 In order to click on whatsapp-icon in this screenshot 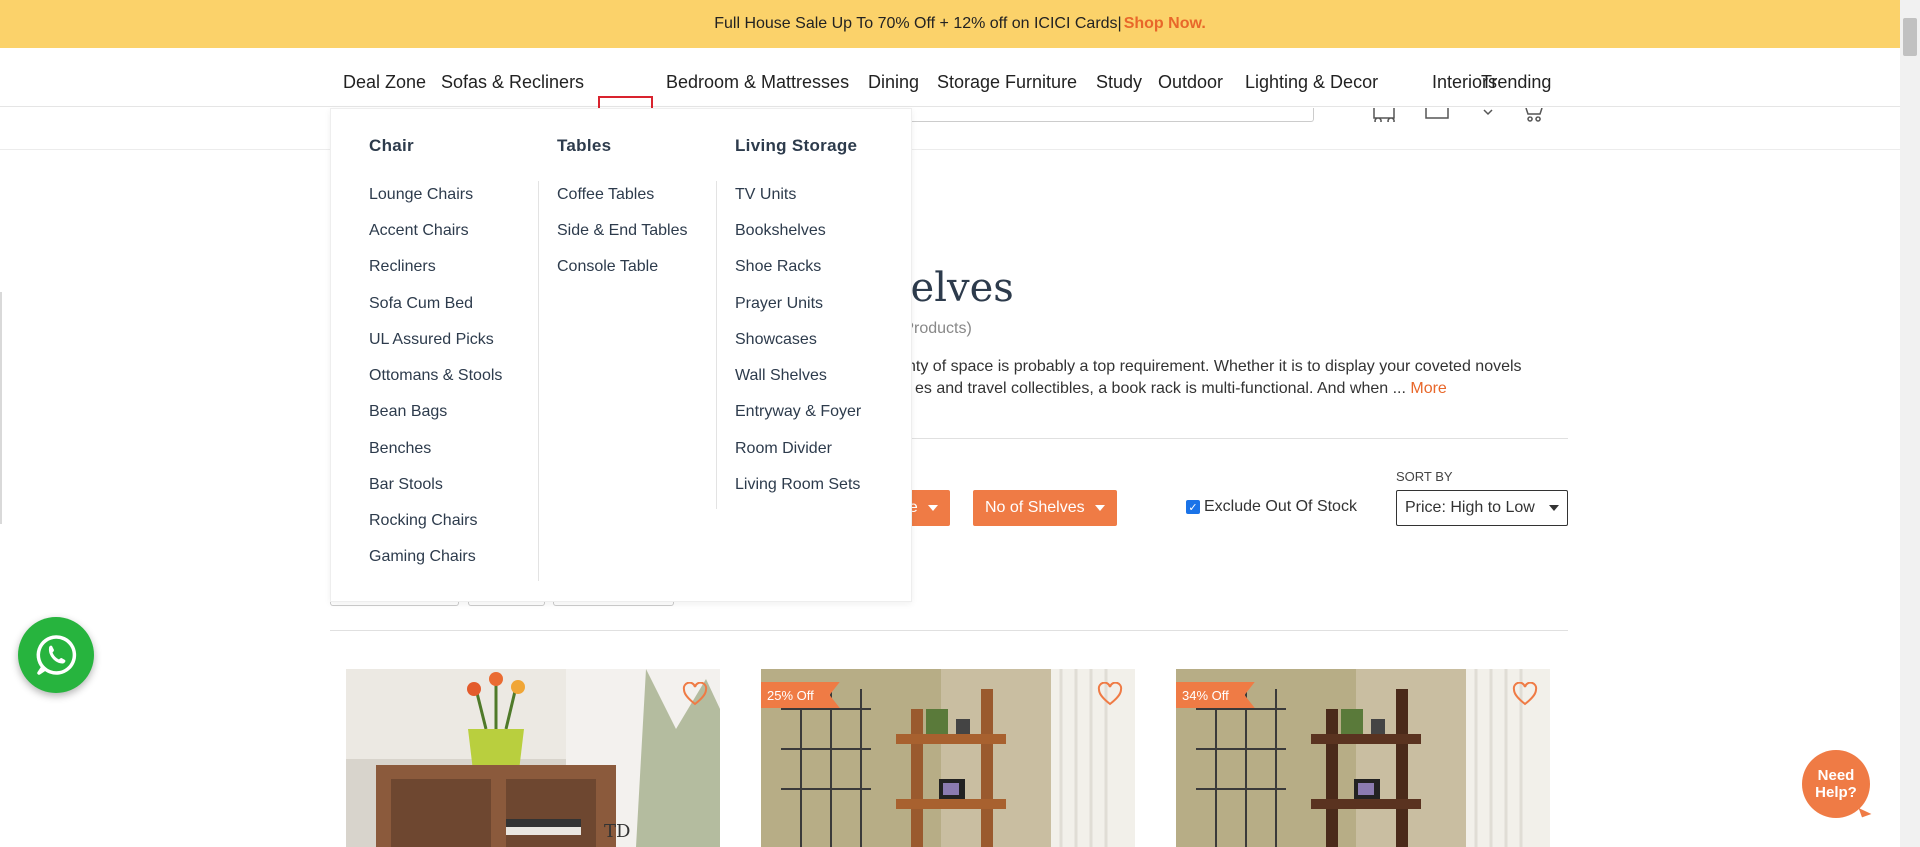, I will do `click(56, 655)`.